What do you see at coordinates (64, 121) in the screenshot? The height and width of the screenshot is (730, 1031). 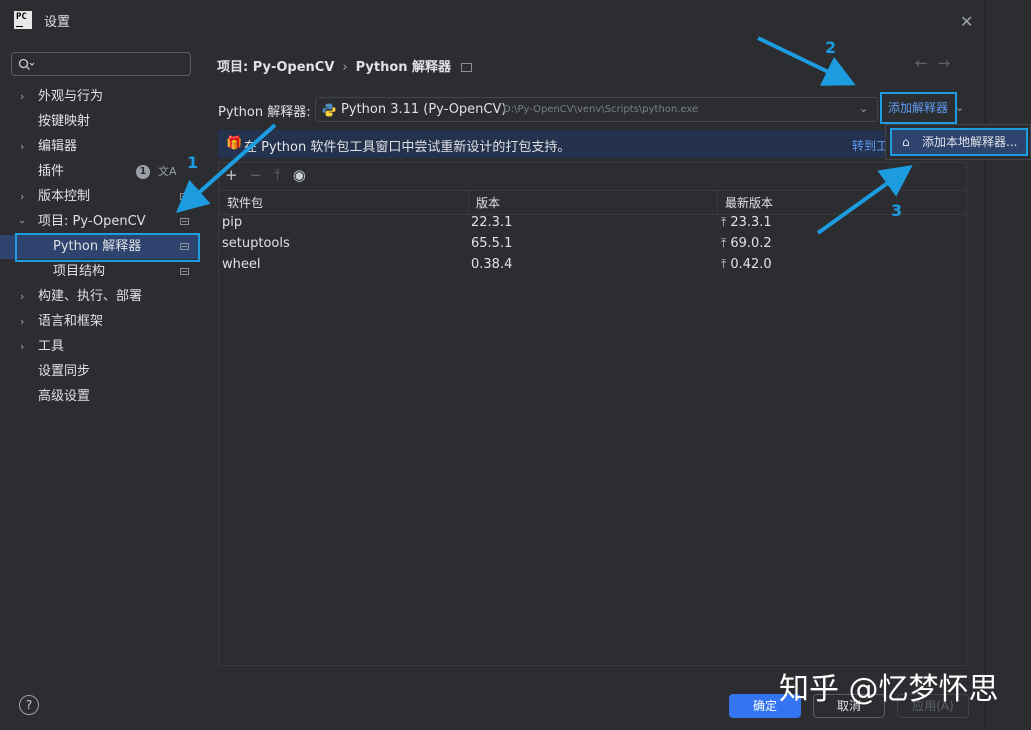 I see `sidebar-item-label: 按键映射` at bounding box center [64, 121].